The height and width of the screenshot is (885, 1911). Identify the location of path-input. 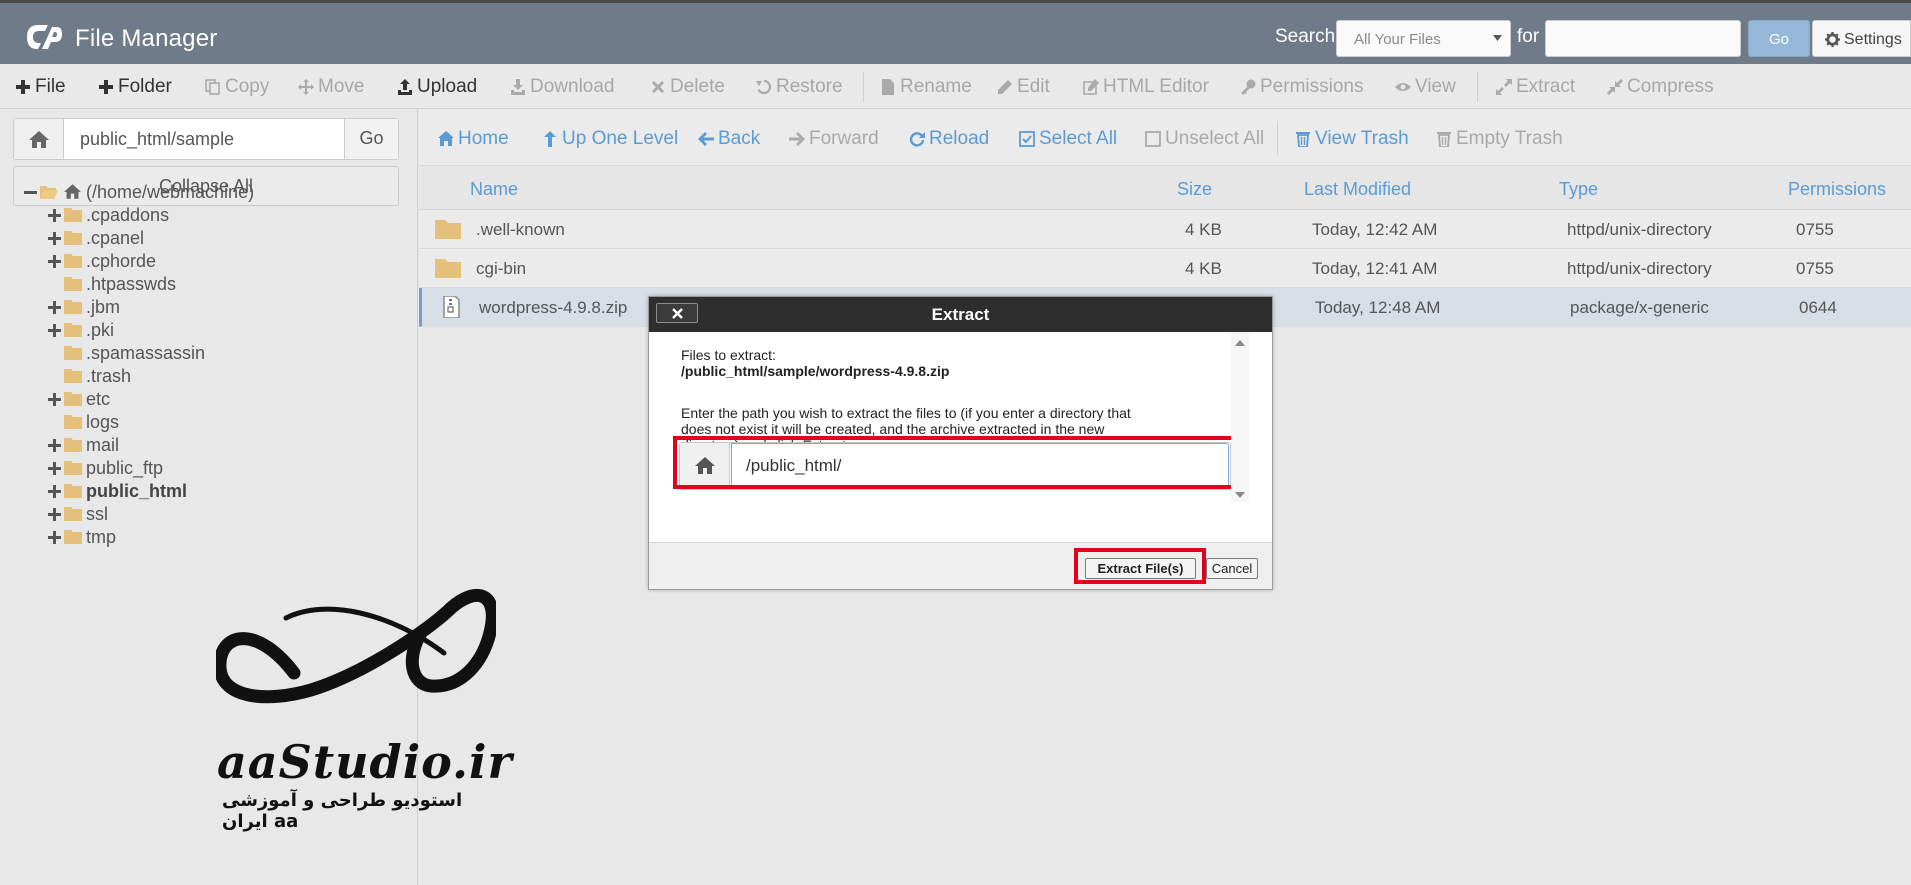
(211, 139).